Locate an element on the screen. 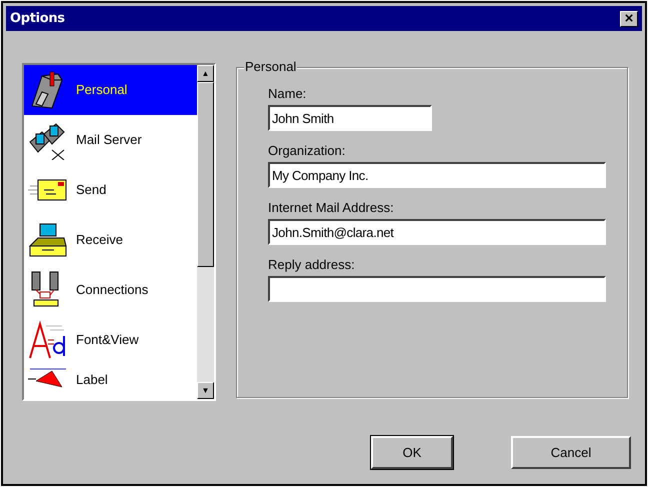 The height and width of the screenshot is (487, 648). scroll-up-button: ▲ is located at coordinates (205, 73).